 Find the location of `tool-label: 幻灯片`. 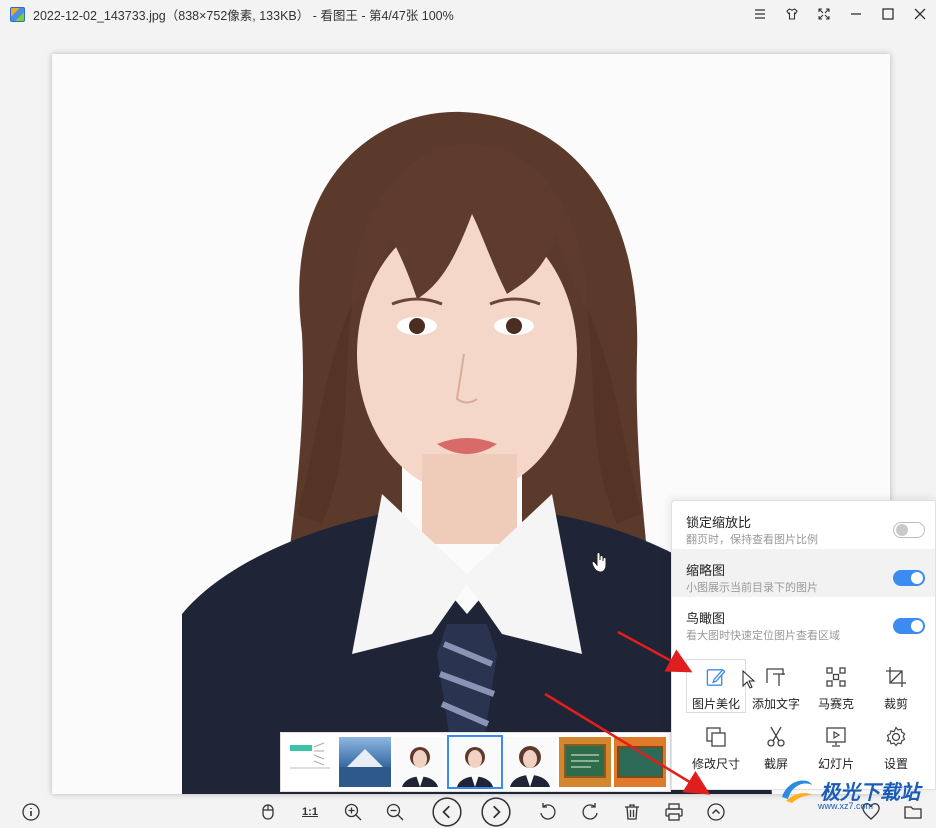

tool-label: 幻灯片 is located at coordinates (835, 764).